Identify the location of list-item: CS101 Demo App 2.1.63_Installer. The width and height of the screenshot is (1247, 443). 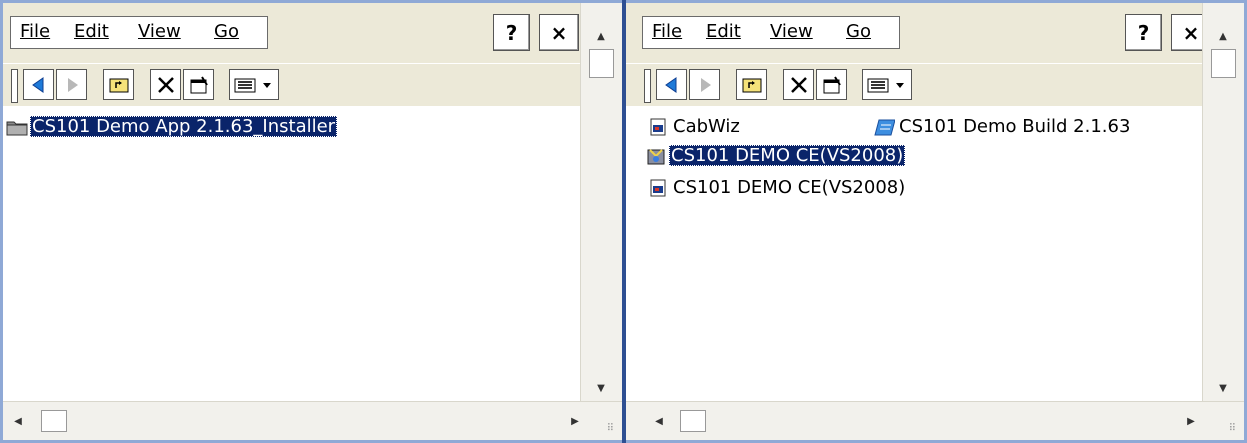
(172, 126).